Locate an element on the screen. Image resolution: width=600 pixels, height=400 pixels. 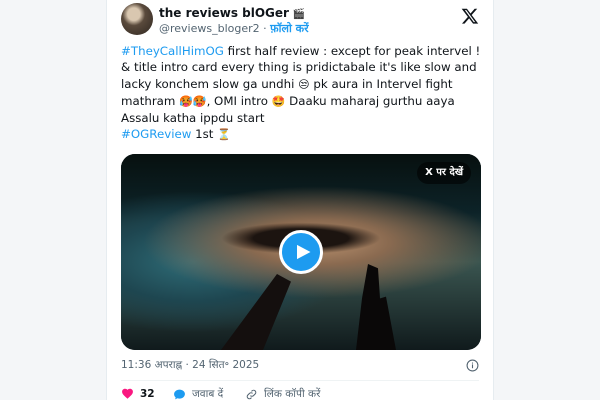
tweet-text-part3: , OMI intro is located at coordinates (239, 100).